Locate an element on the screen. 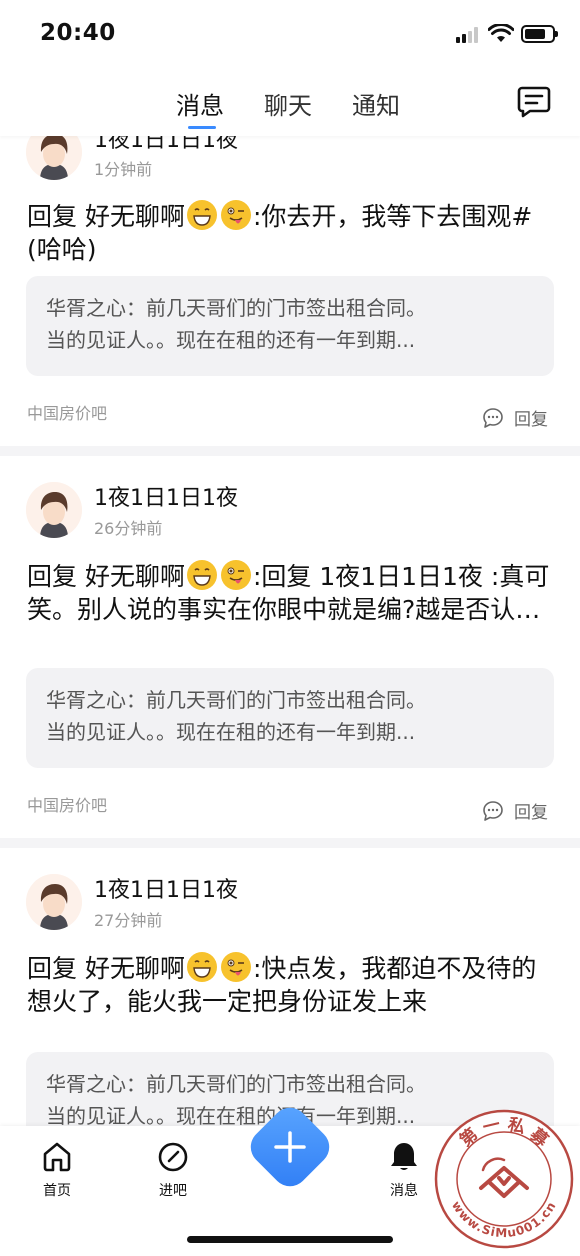  tab-chat: 聊天 is located at coordinates (288, 103).